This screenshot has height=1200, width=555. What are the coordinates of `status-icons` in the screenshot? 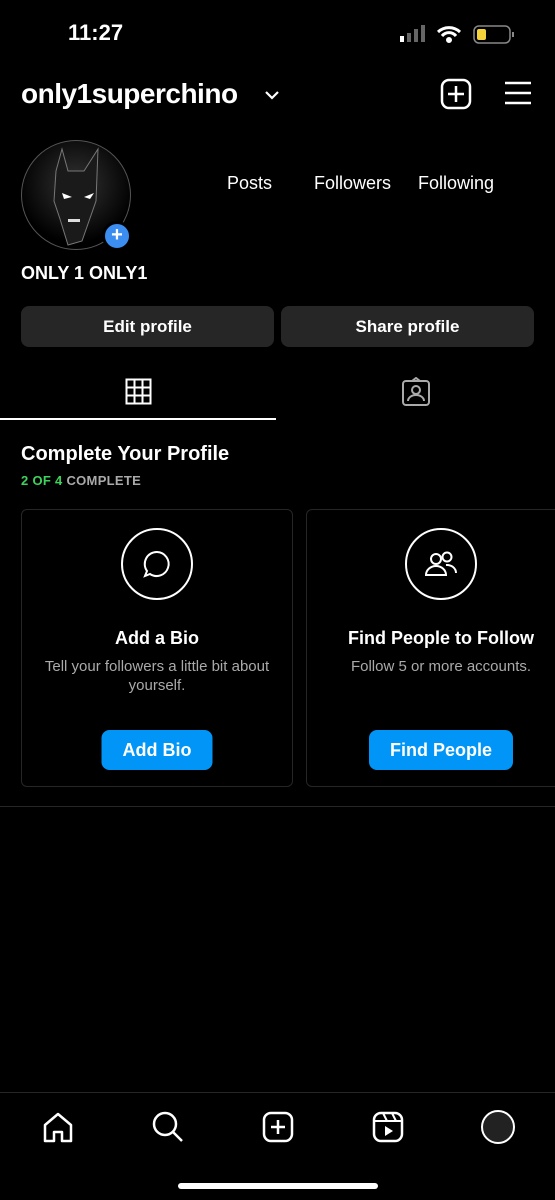 It's located at (457, 34).